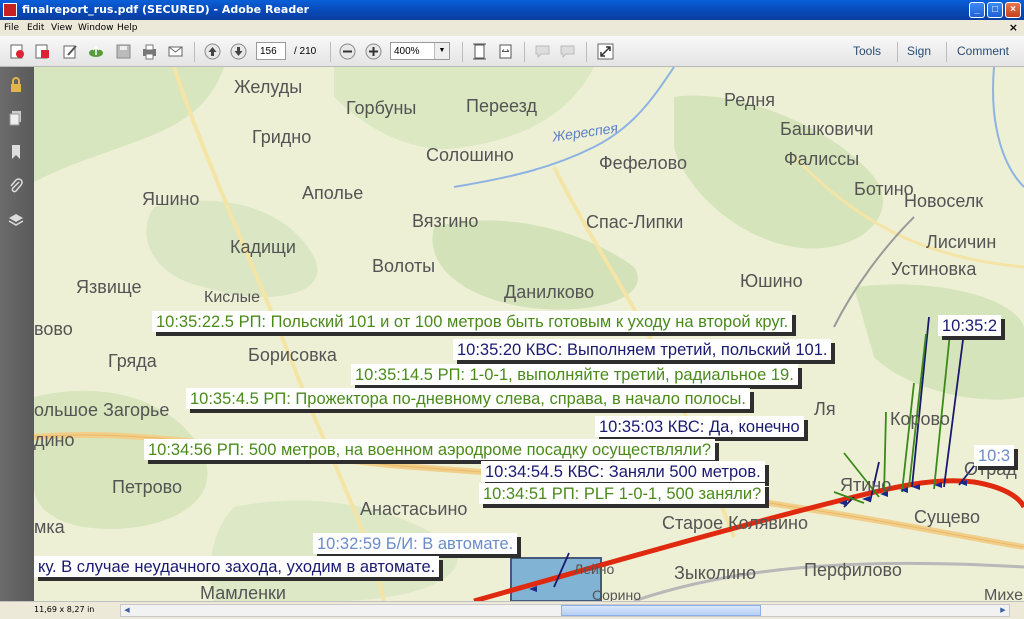  I want to click on menu-window: Window, so click(96, 28).